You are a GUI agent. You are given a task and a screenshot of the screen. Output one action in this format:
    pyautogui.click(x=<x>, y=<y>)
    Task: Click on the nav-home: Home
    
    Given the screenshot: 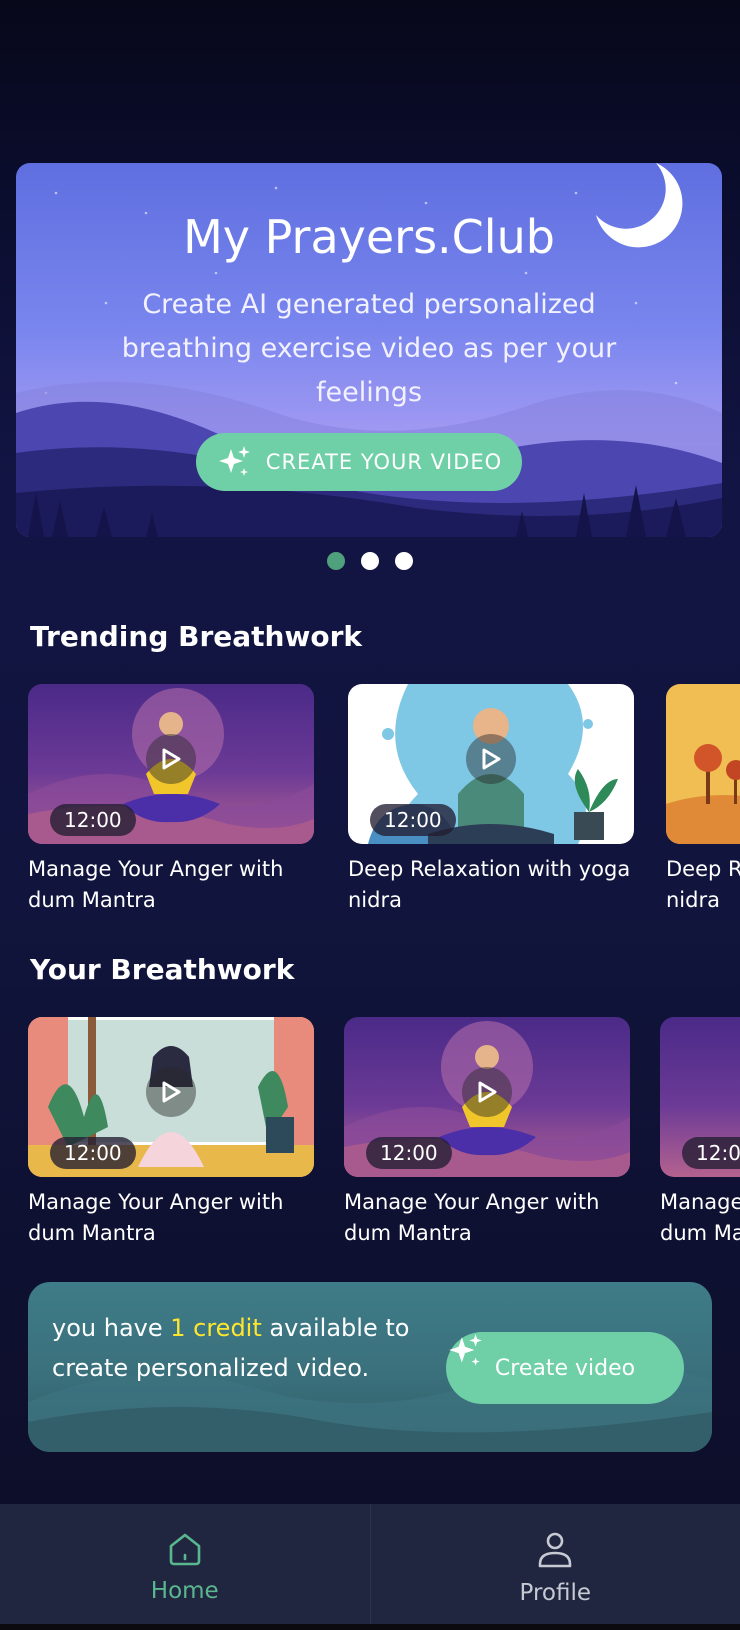 What is the action you would take?
    pyautogui.click(x=185, y=1564)
    